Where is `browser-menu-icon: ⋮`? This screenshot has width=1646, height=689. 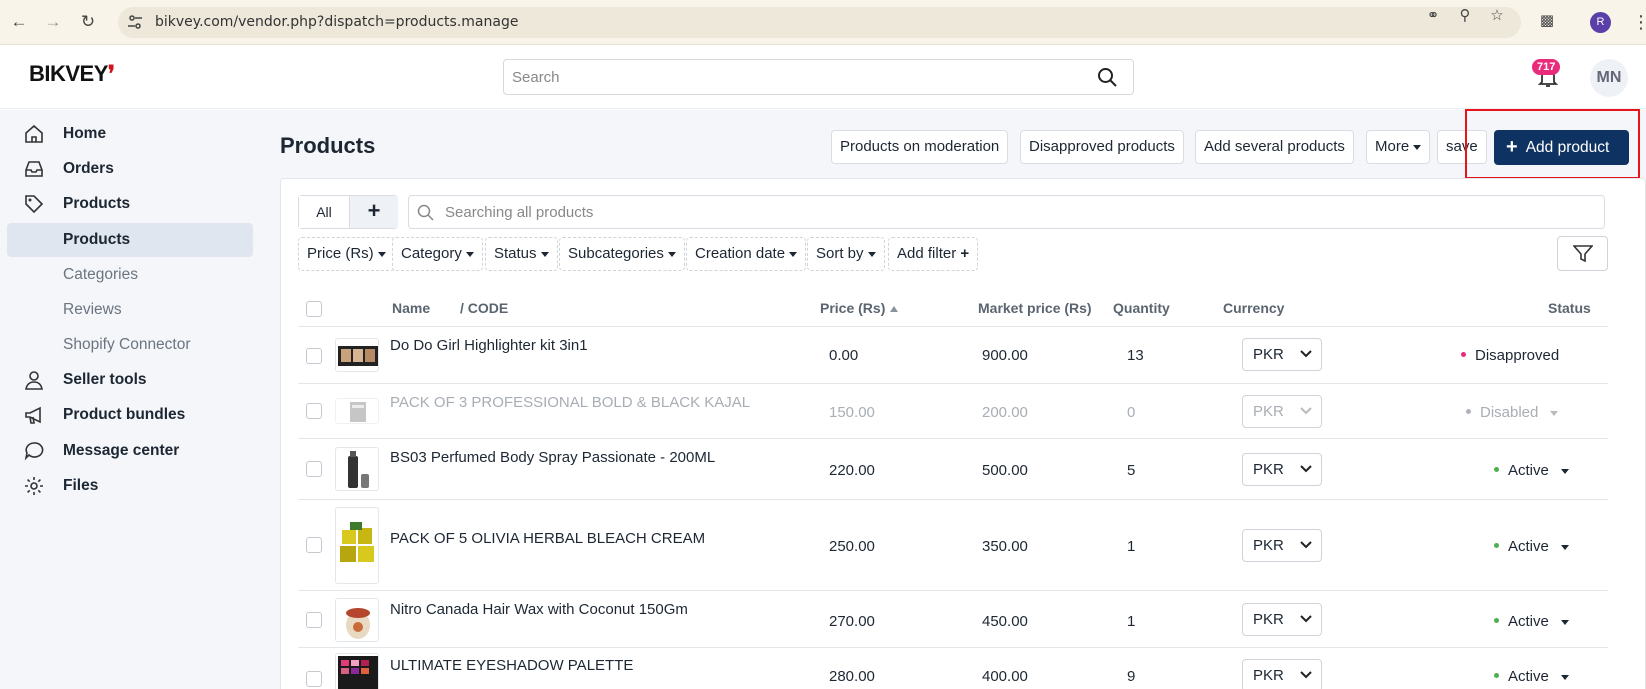 browser-menu-icon: ⋮ is located at coordinates (1639, 22).